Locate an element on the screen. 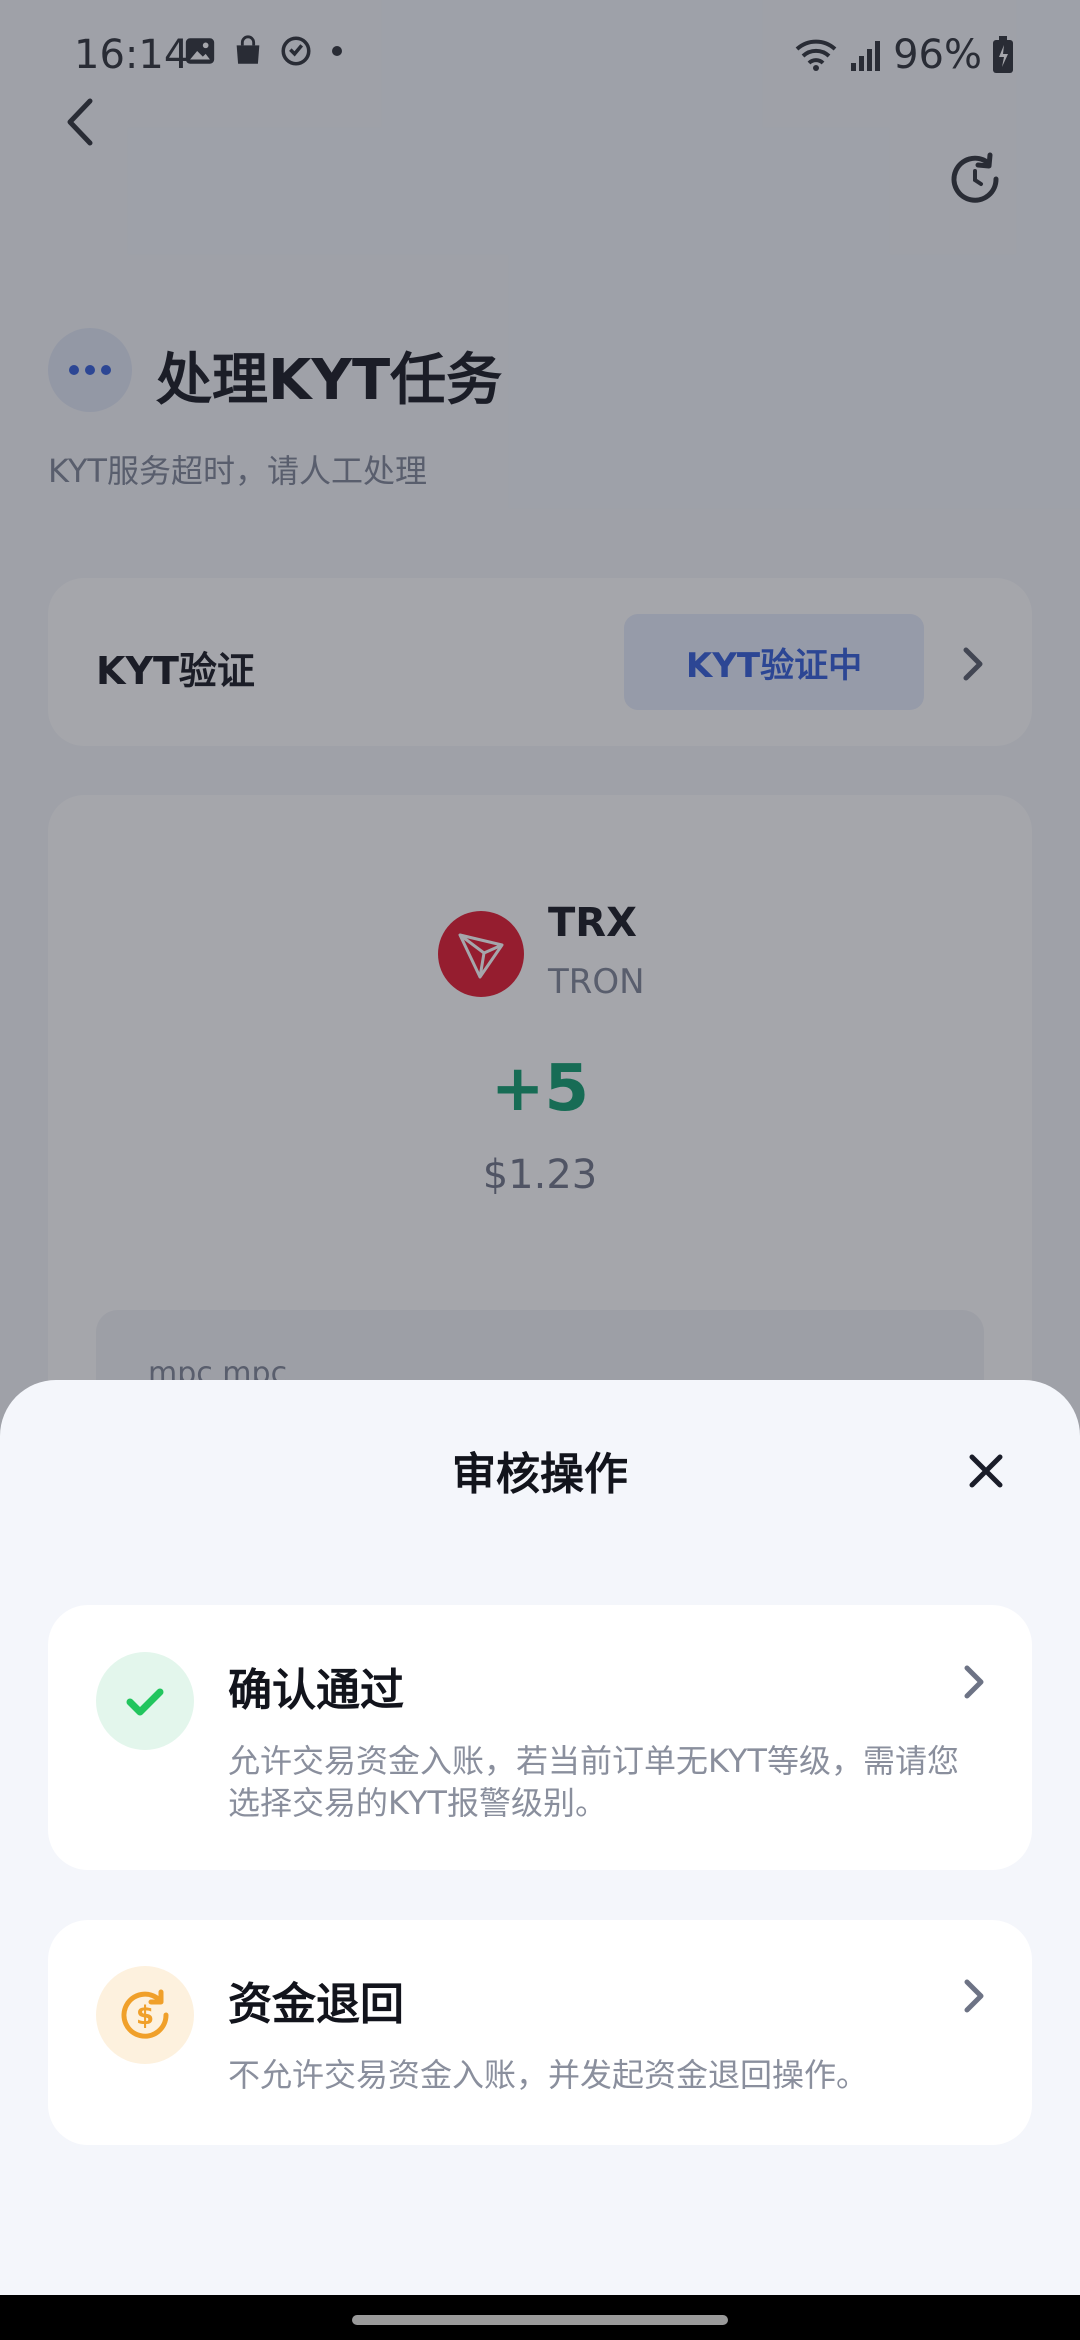 This screenshot has height=2340, width=1080. option-approve-description: 允许交易资金入账，若当前订单无KYT等级，需请您选择交易的KYT报警级别。 is located at coordinates (593, 1782).